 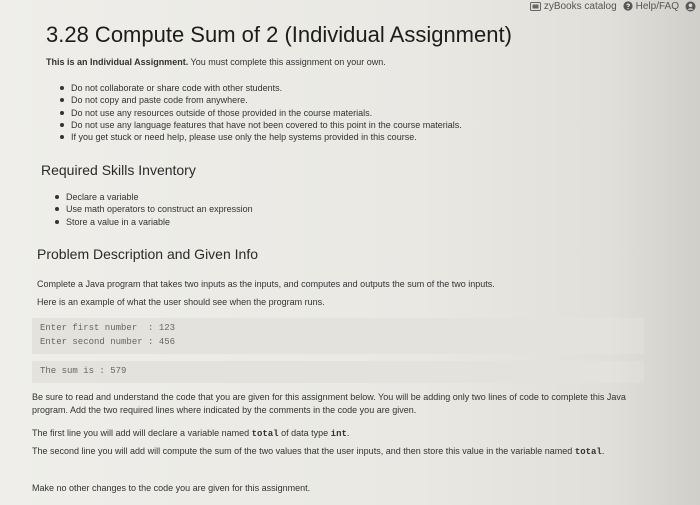 I want to click on list-item: Declare a variable, so click(x=153, y=197).